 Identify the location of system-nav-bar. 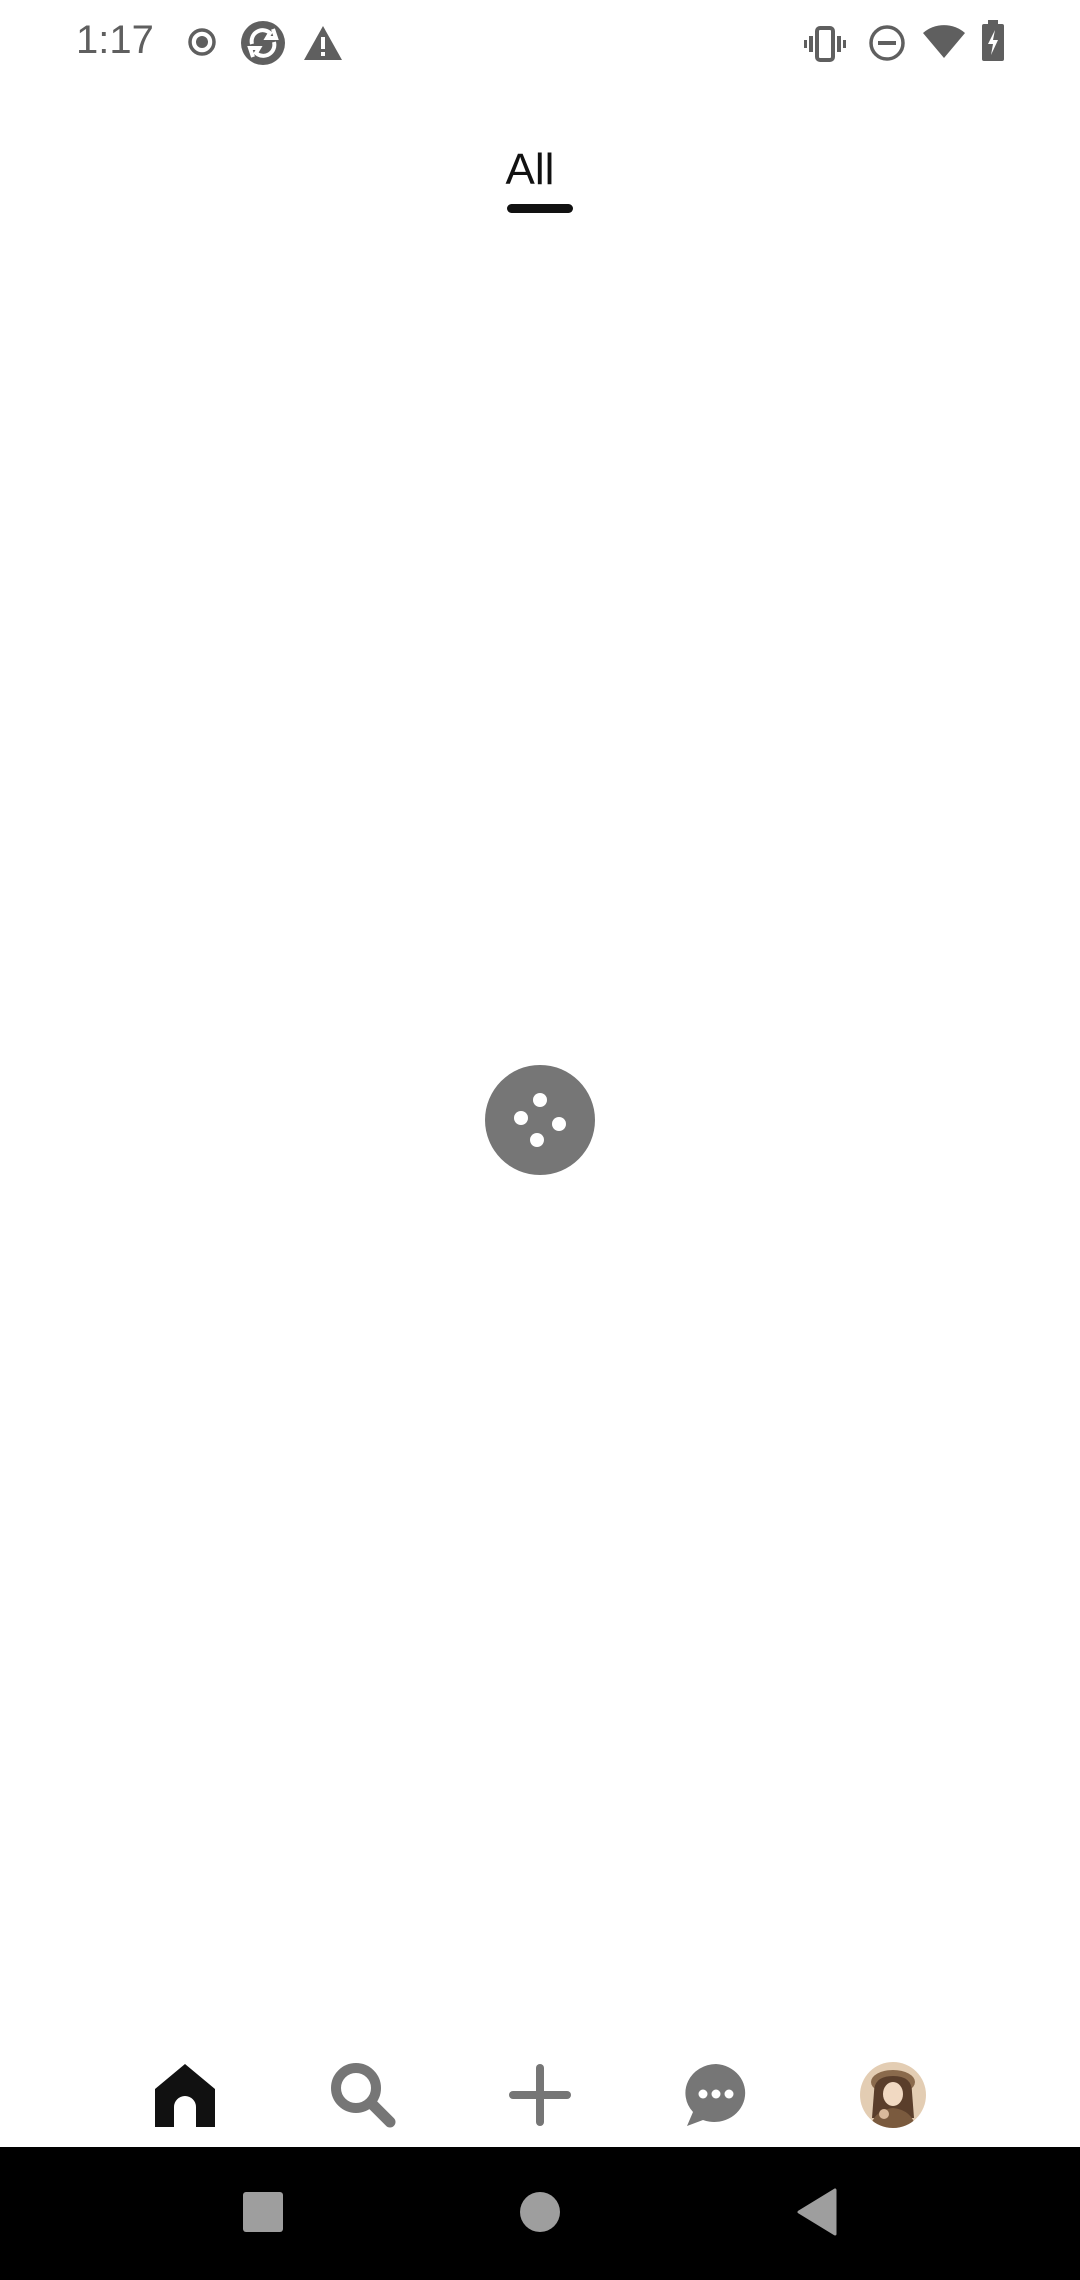
(540, 2213).